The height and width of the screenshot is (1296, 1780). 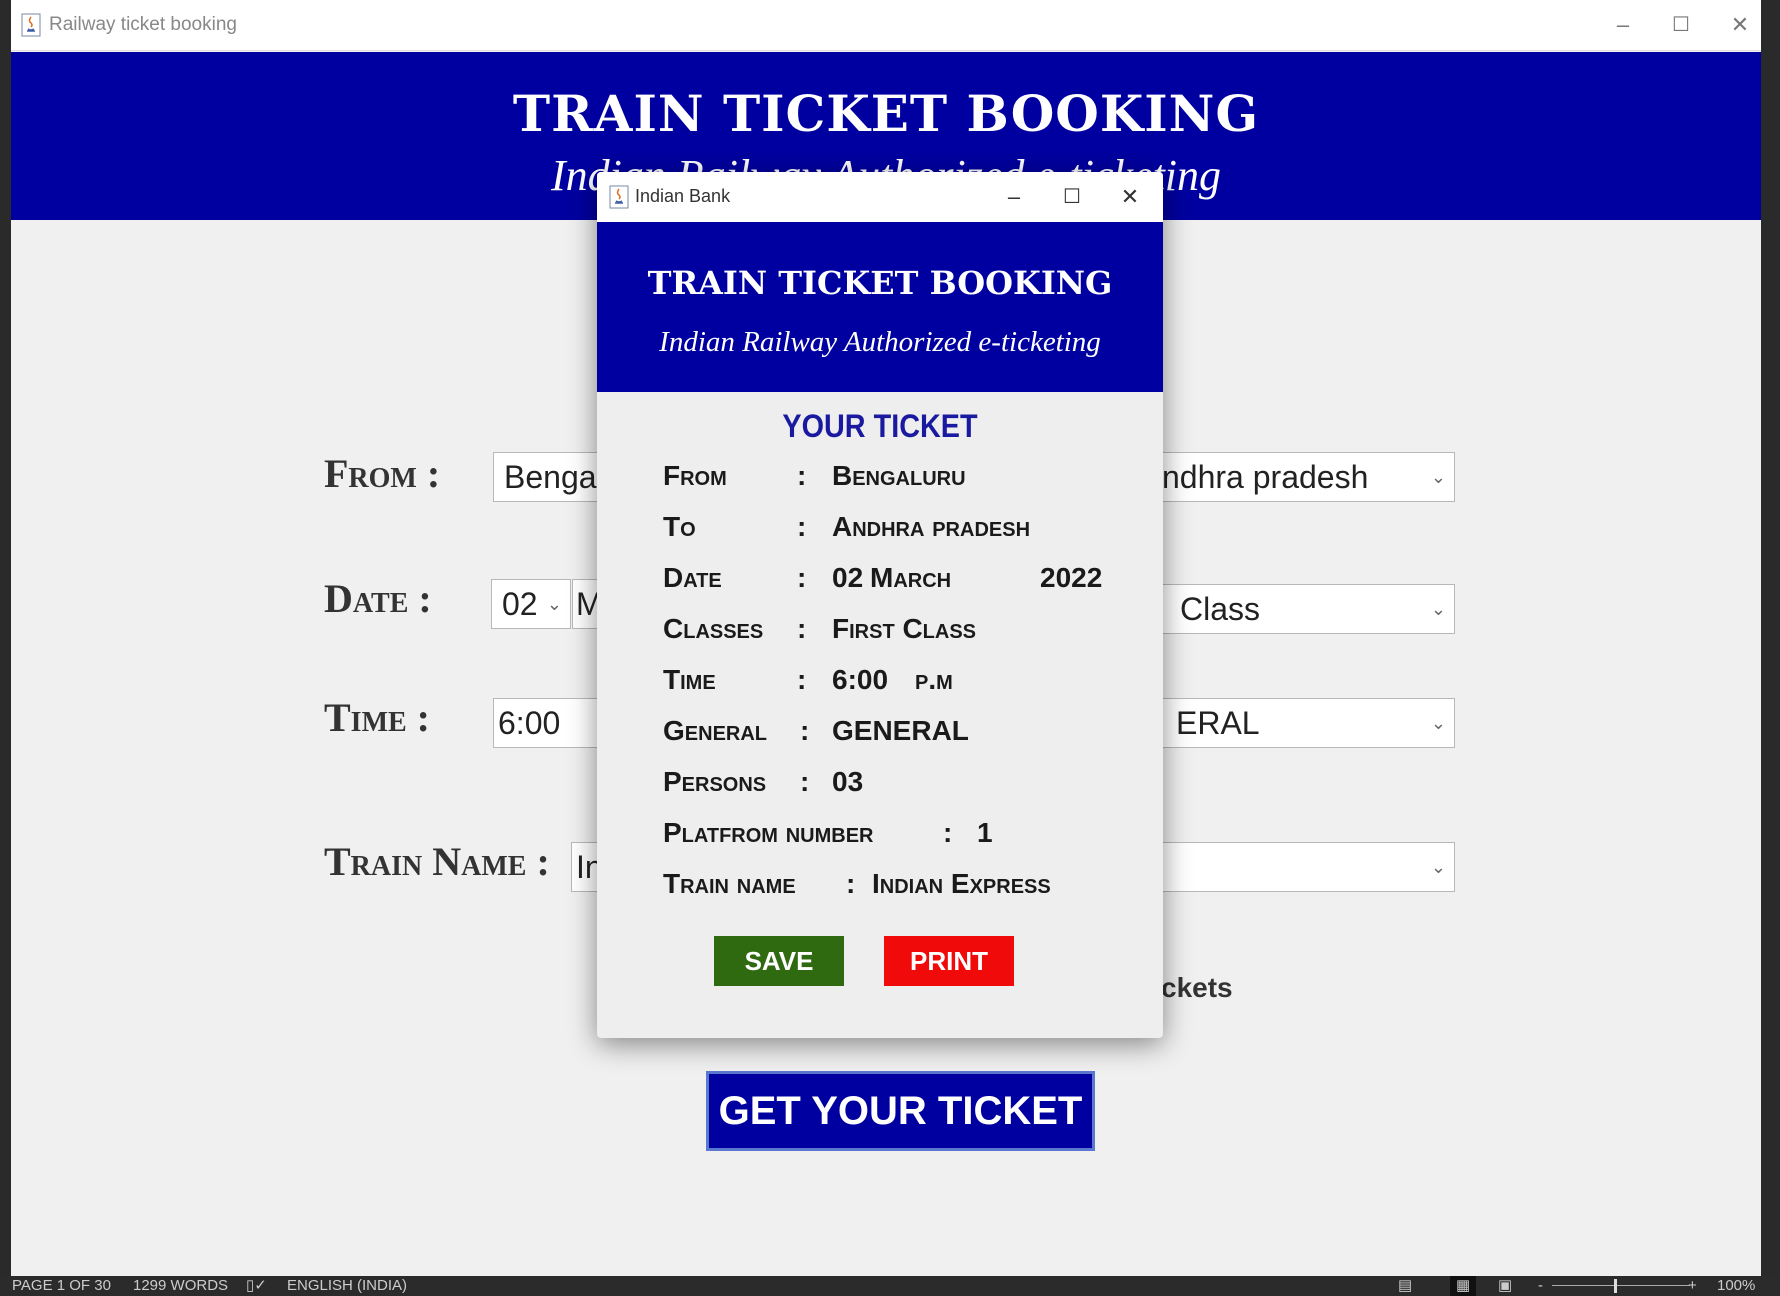 What do you see at coordinates (1072, 197) in the screenshot?
I see `dialog-maximize-button: ☐` at bounding box center [1072, 197].